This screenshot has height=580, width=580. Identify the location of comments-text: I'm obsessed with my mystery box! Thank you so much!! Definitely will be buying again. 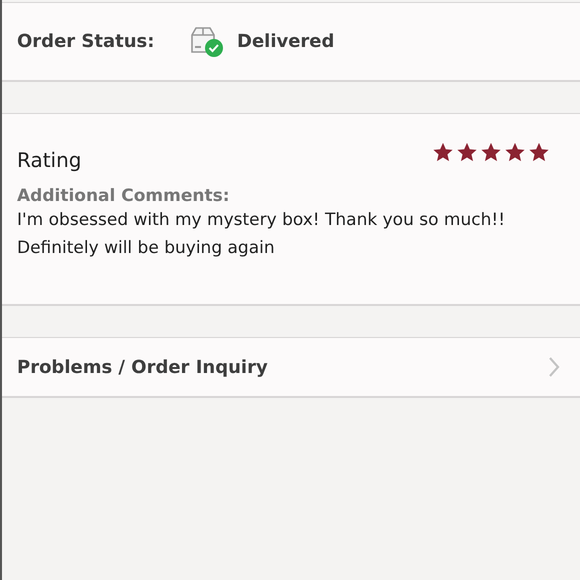
(261, 234).